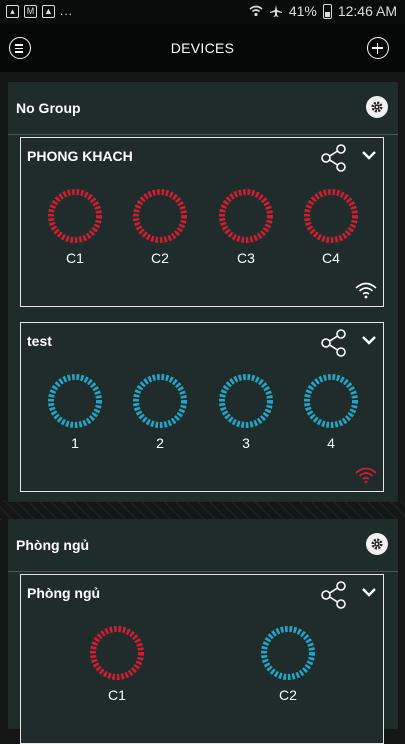  I want to click on image-icon: ▲, so click(48, 11).